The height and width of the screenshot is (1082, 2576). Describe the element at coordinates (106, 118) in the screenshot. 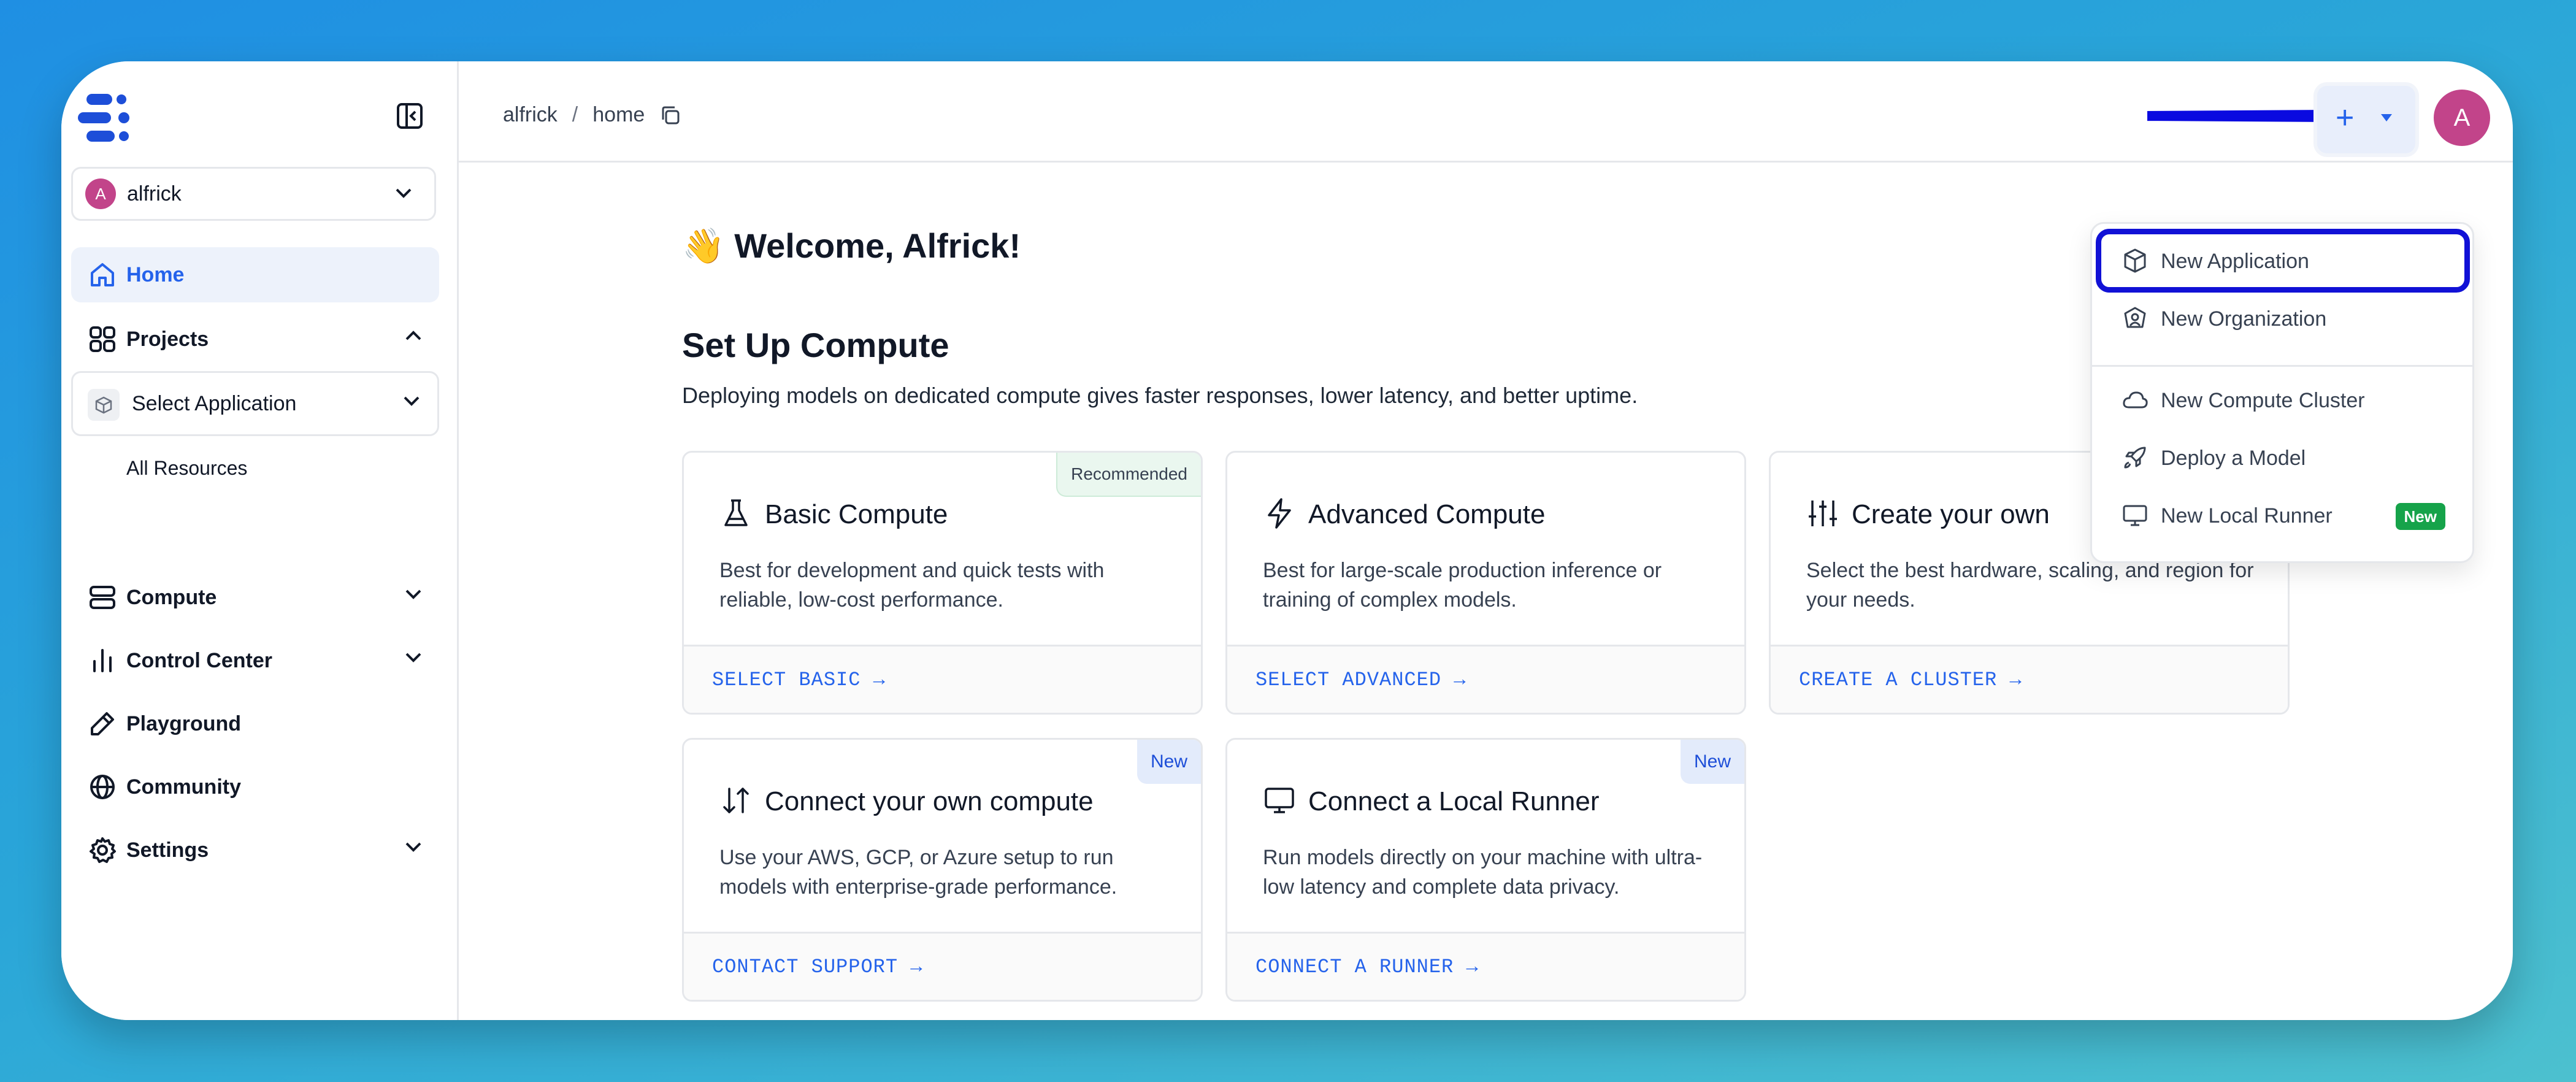

I see `clarifai-logo-icon` at that location.